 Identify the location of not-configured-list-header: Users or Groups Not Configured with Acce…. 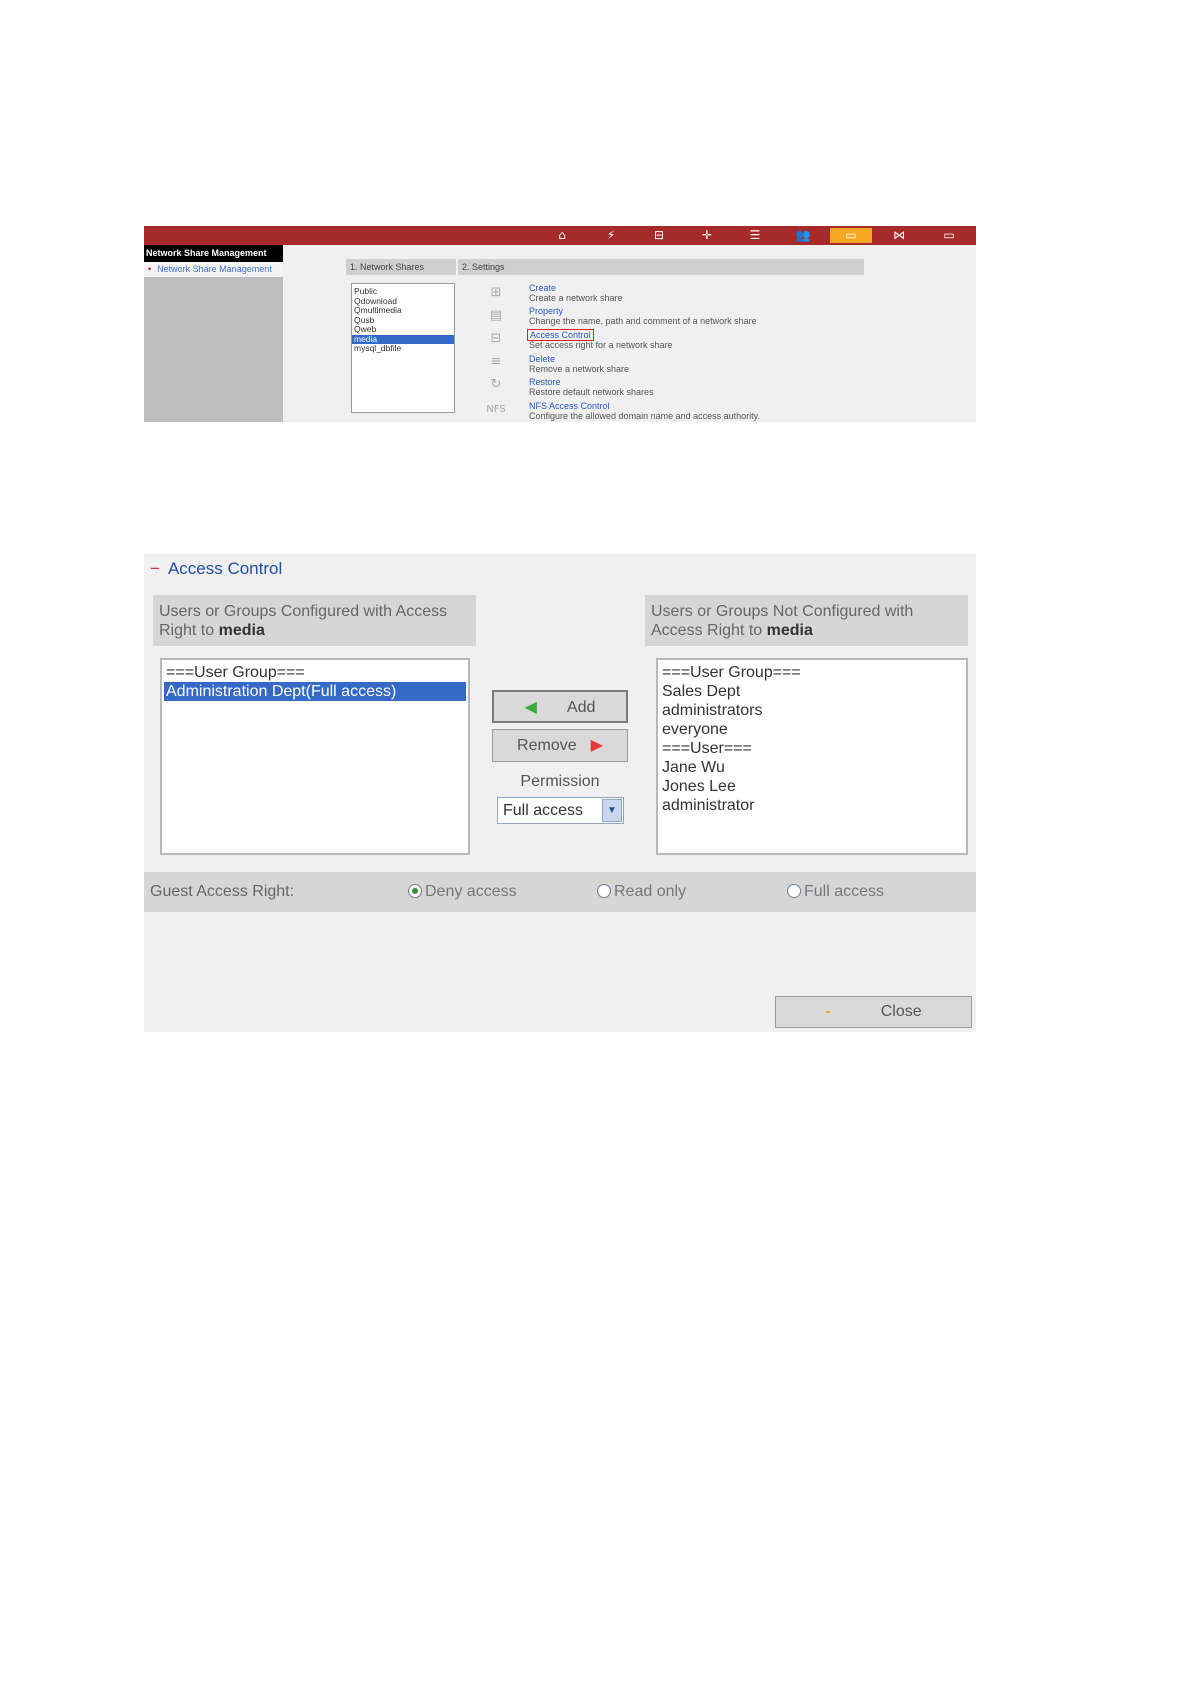
(806, 620).